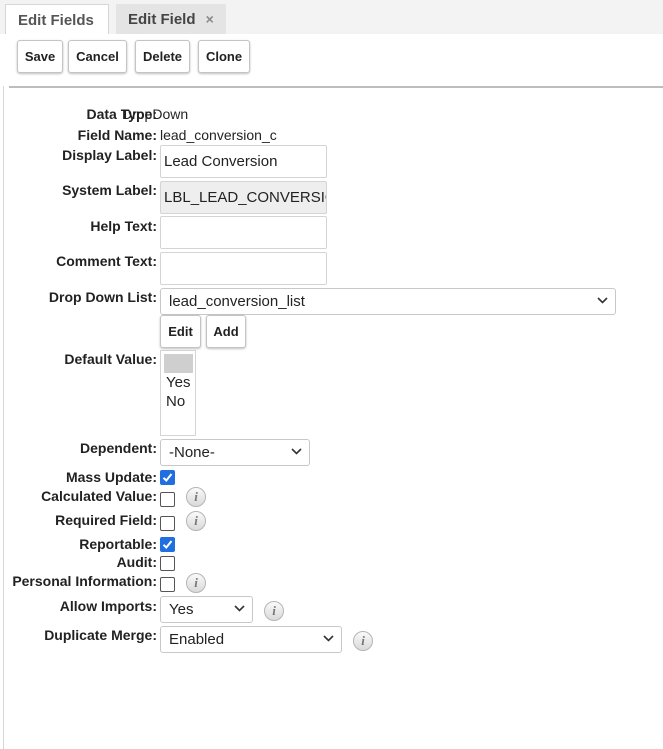 The width and height of the screenshot is (663, 749). Describe the element at coordinates (181, 609) in the screenshot. I see `allow-imports-value: Yes` at that location.